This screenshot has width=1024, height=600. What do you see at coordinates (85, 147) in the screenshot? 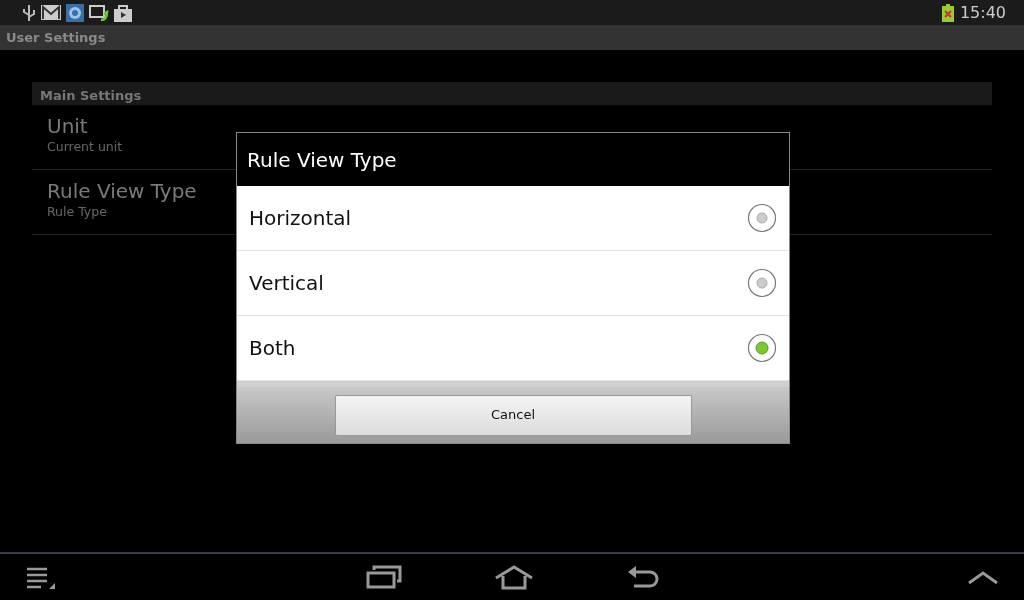
I see `setting-summary: Current unit` at bounding box center [85, 147].